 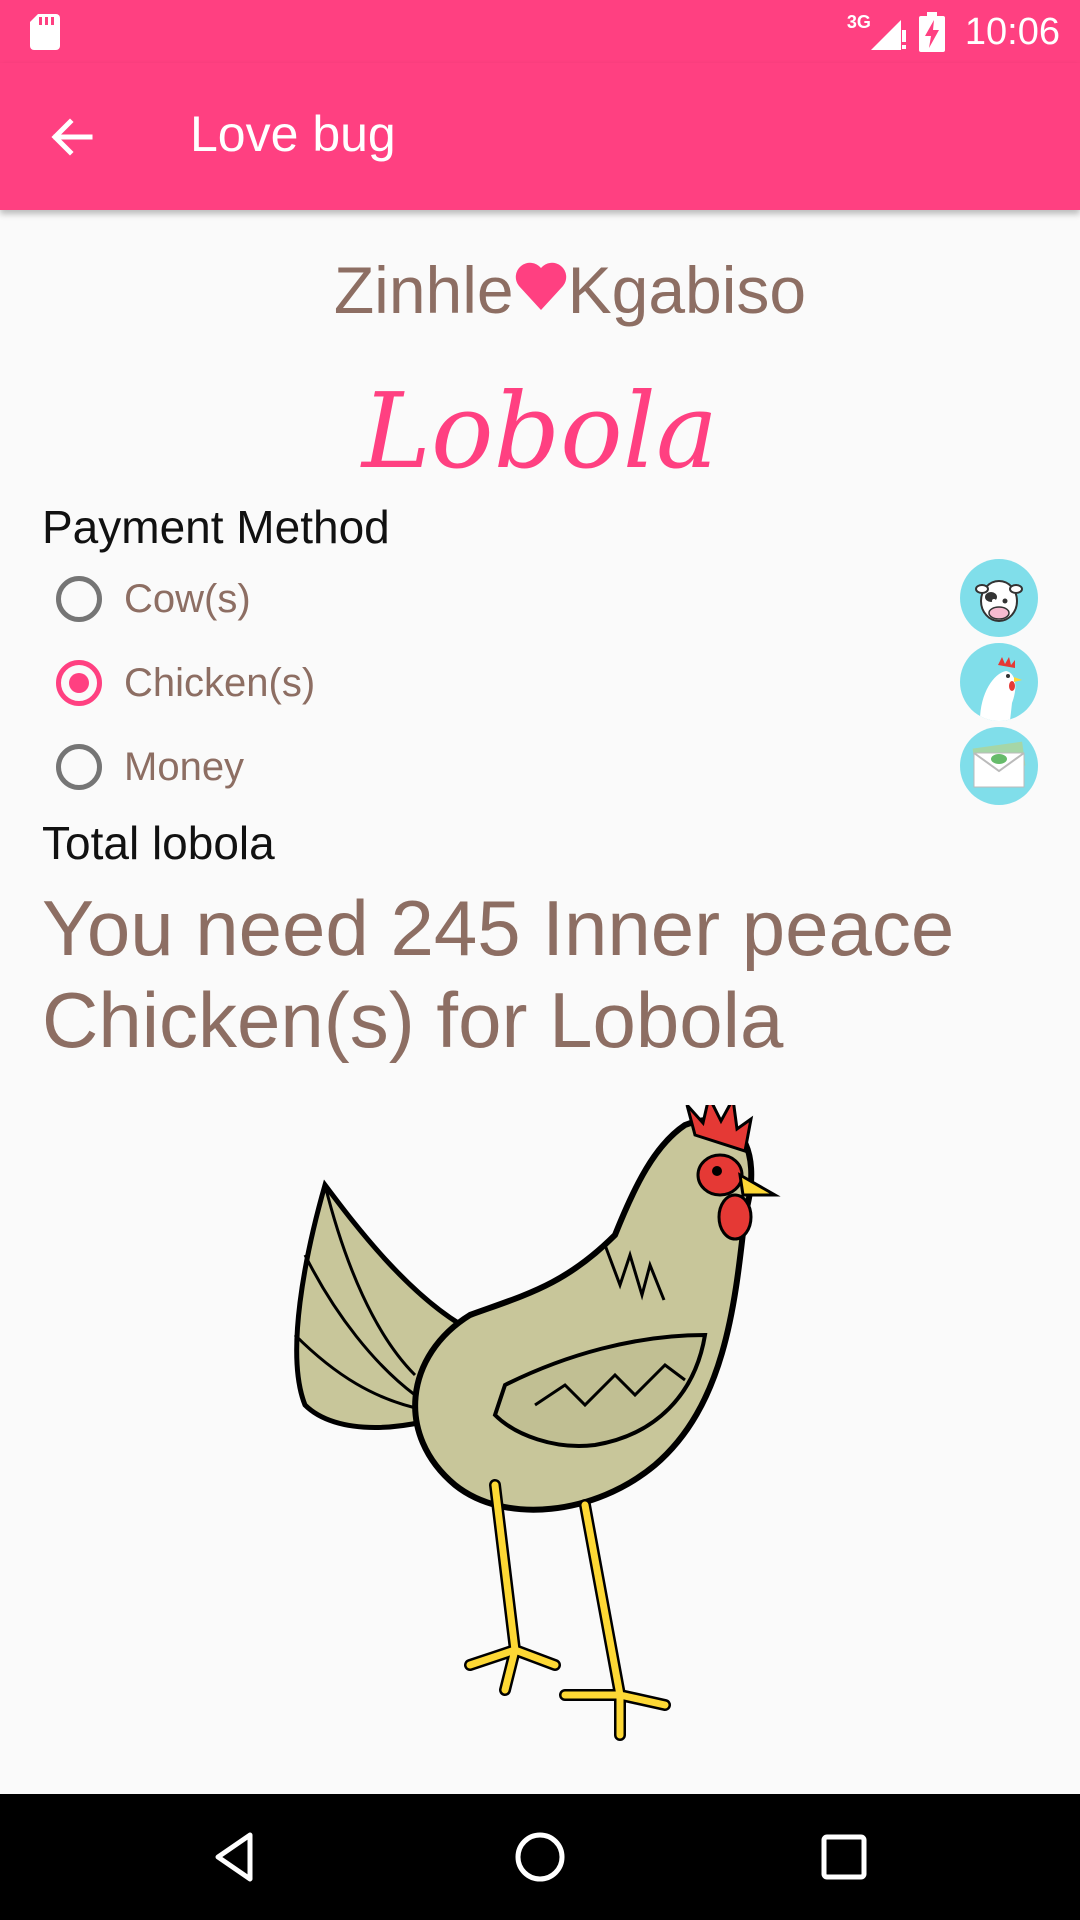 I want to click on status-bar: 3G 10:06, so click(x=540, y=31).